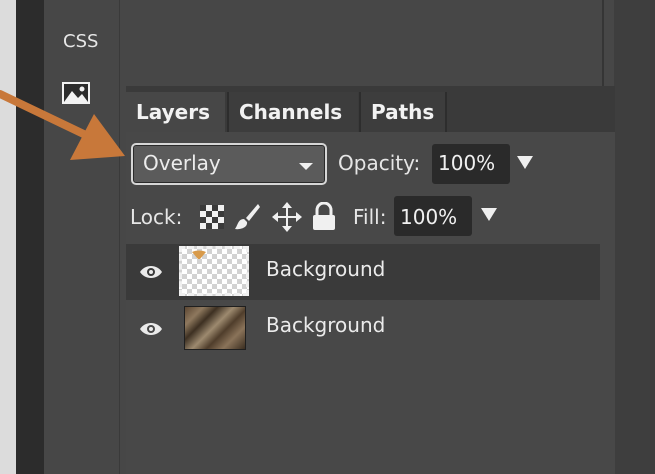  What do you see at coordinates (603, 43) in the screenshot?
I see `upper-panel-scrollbar` at bounding box center [603, 43].